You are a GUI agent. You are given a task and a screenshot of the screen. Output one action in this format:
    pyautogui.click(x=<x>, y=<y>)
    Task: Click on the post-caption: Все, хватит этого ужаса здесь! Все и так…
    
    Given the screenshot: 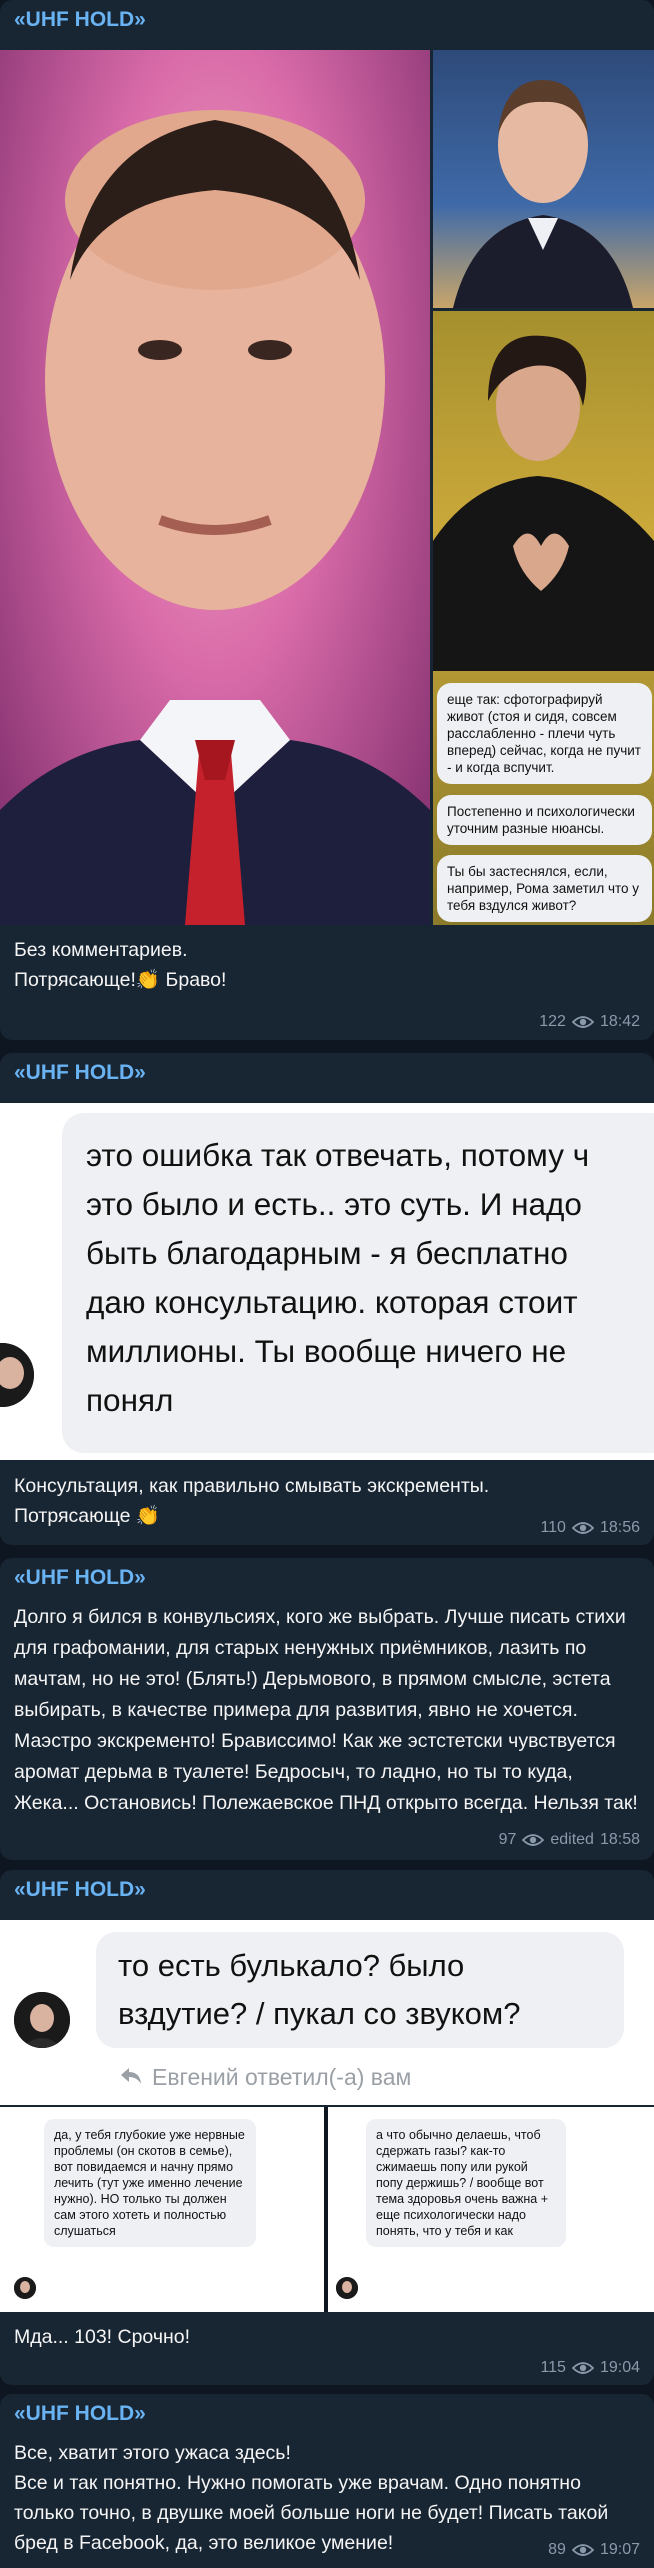 What is the action you would take?
    pyautogui.click(x=311, y=2498)
    